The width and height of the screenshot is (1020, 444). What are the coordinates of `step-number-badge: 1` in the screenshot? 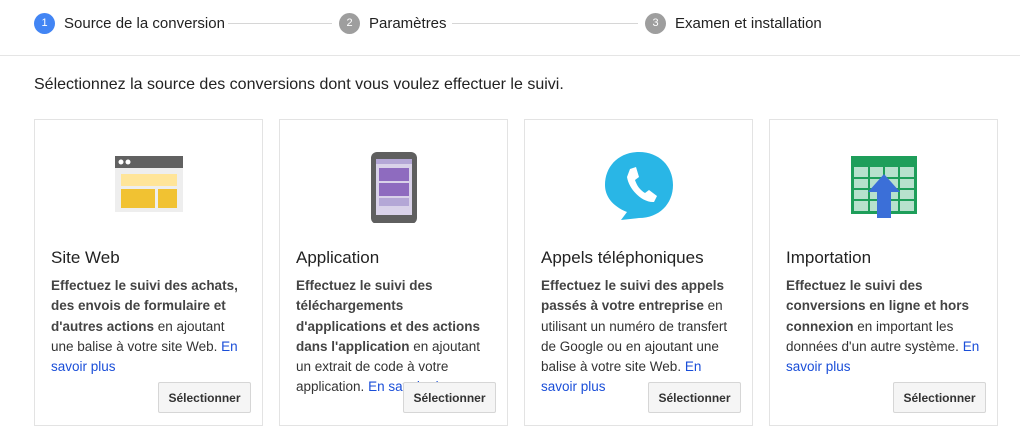 It's located at (44, 23).